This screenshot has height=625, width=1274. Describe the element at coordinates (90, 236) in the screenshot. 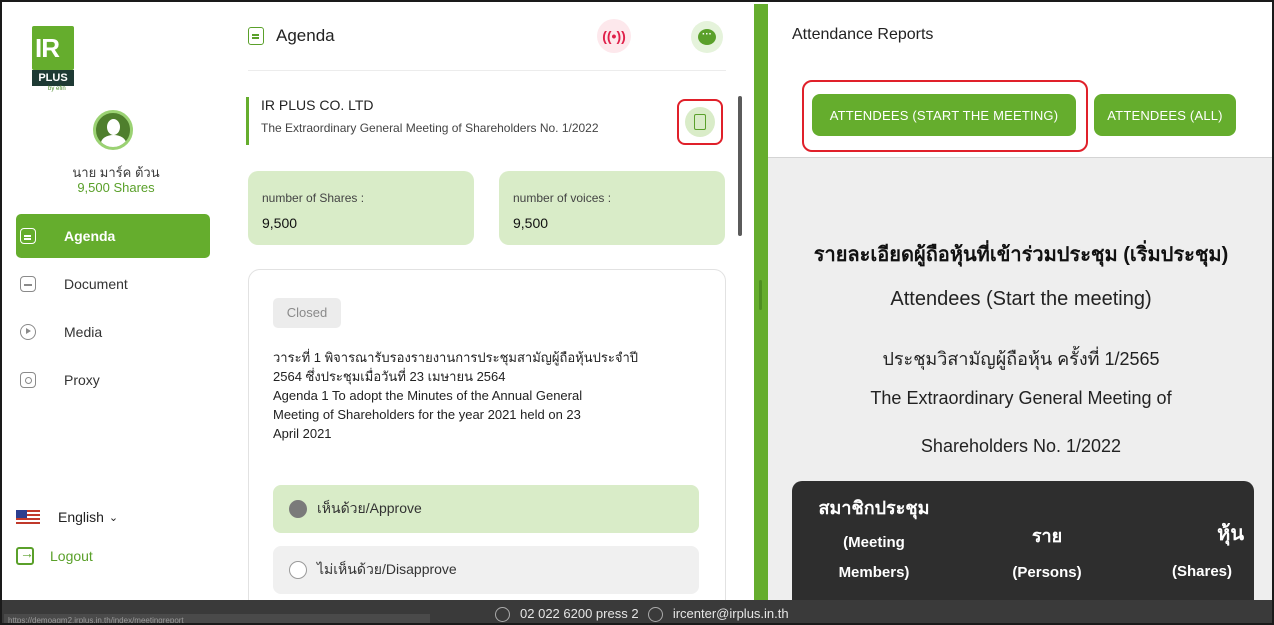

I see `sidebar-item-label: Agenda` at that location.